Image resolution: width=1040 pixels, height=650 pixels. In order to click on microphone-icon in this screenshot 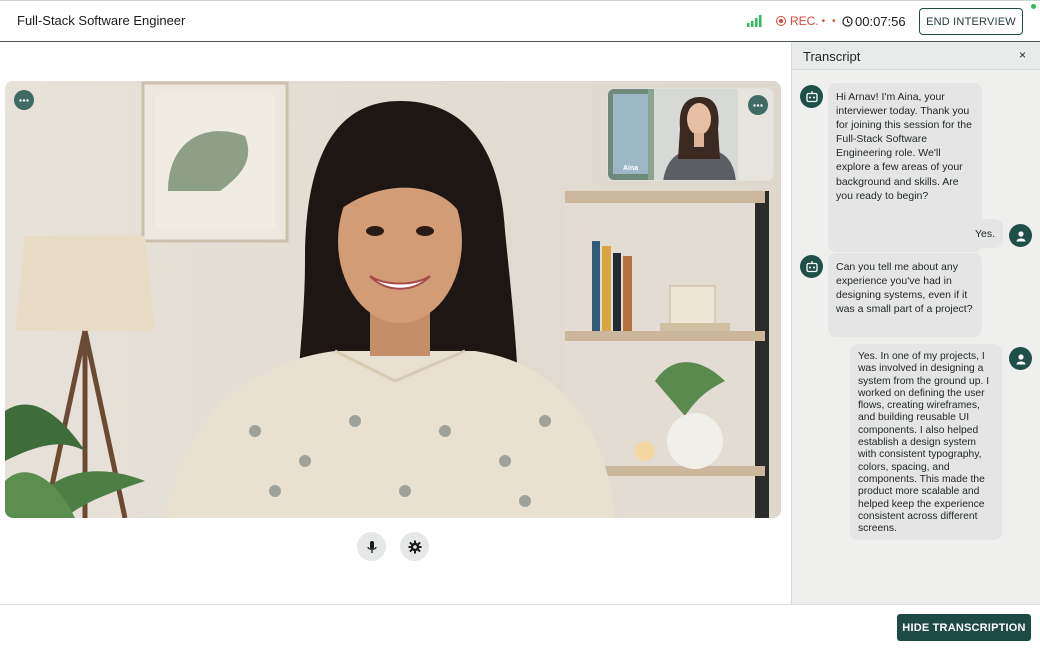, I will do `click(371, 546)`.